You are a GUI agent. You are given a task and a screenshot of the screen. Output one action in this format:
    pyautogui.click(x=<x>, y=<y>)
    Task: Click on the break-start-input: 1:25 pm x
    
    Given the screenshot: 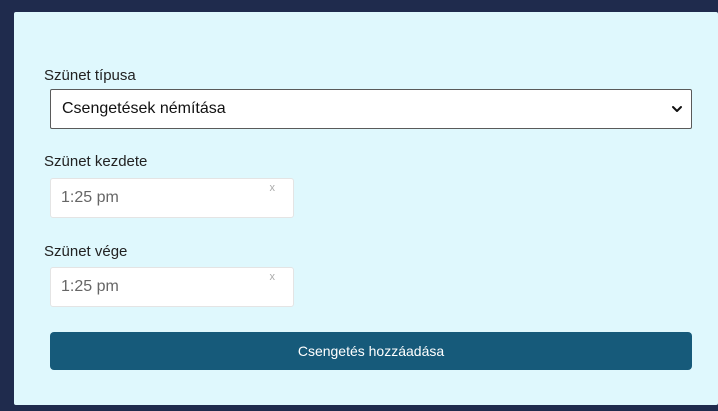 What is the action you would take?
    pyautogui.click(x=172, y=198)
    